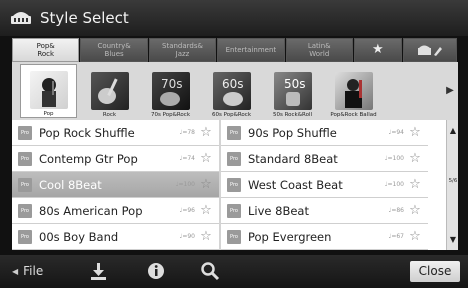  I want to click on subcategory-label: Pop, so click(48, 114).